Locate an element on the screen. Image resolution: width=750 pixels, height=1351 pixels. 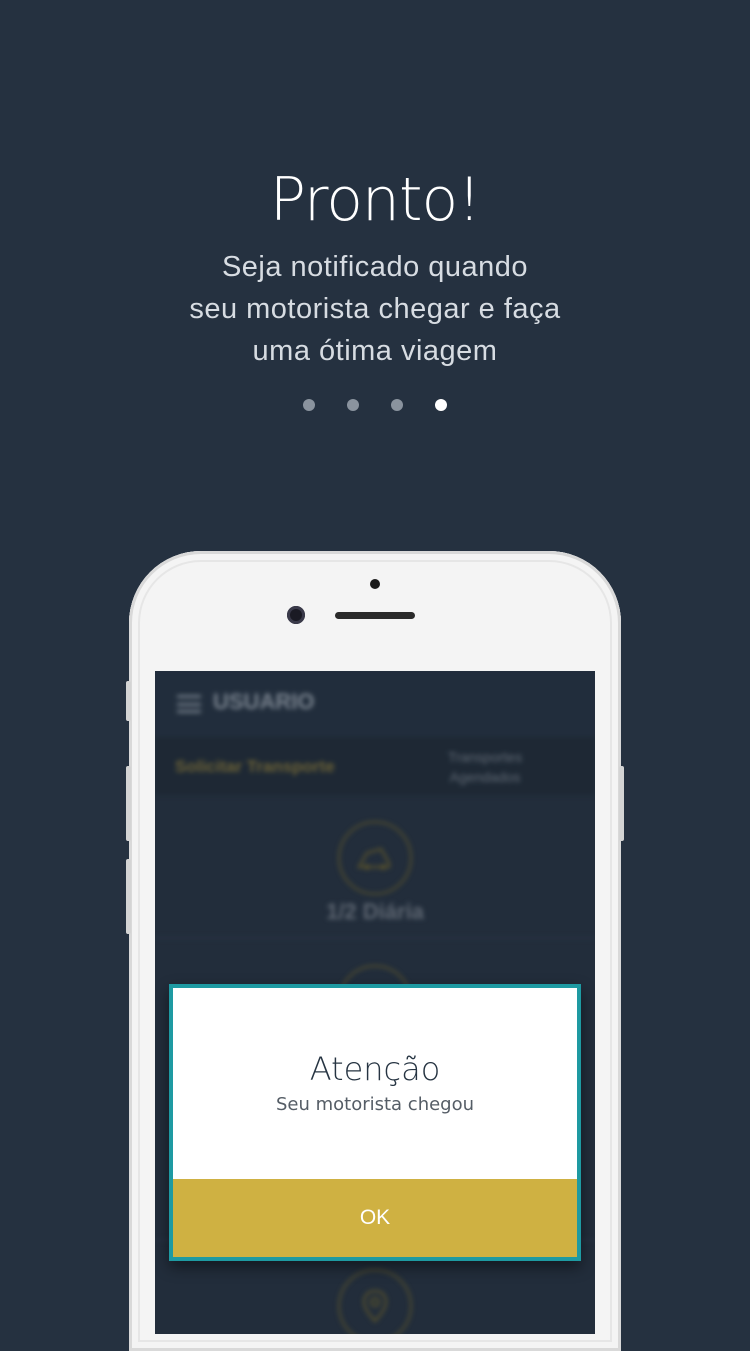
phone-power-button is located at coordinates (621, 803).